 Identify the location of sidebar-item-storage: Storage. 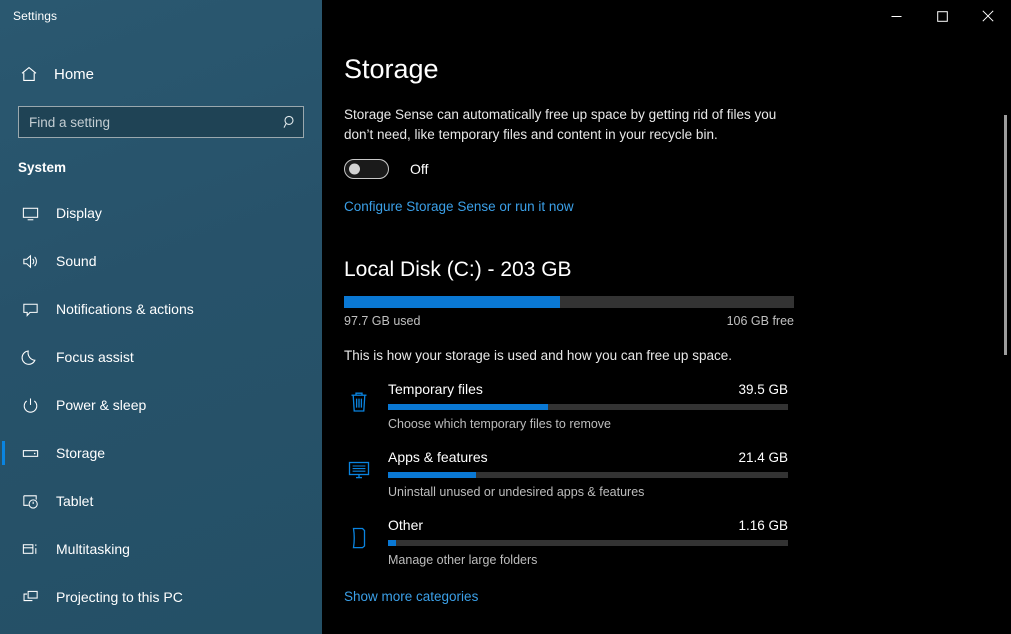
(161, 453).